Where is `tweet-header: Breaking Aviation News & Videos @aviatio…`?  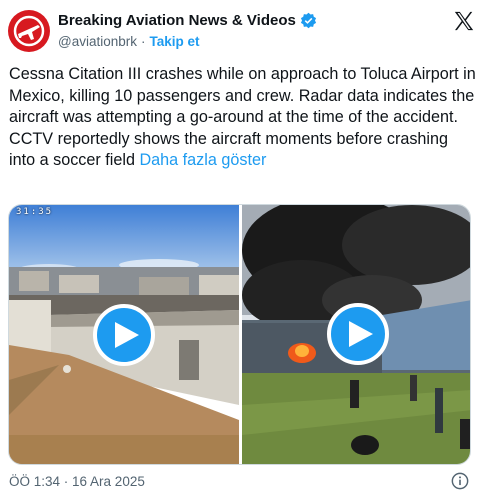 tweet-header: Breaking Aviation News & Videos @aviatio… is located at coordinates (241, 33).